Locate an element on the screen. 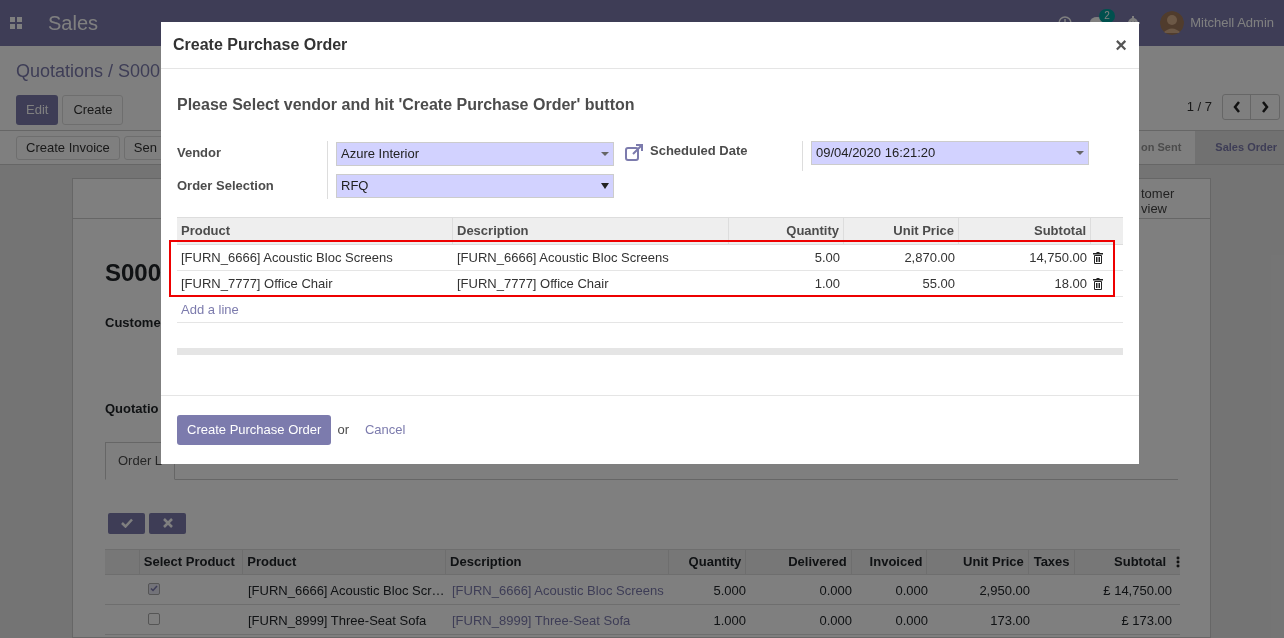 The width and height of the screenshot is (1284, 638). field-label: Vendor is located at coordinates (200, 153).